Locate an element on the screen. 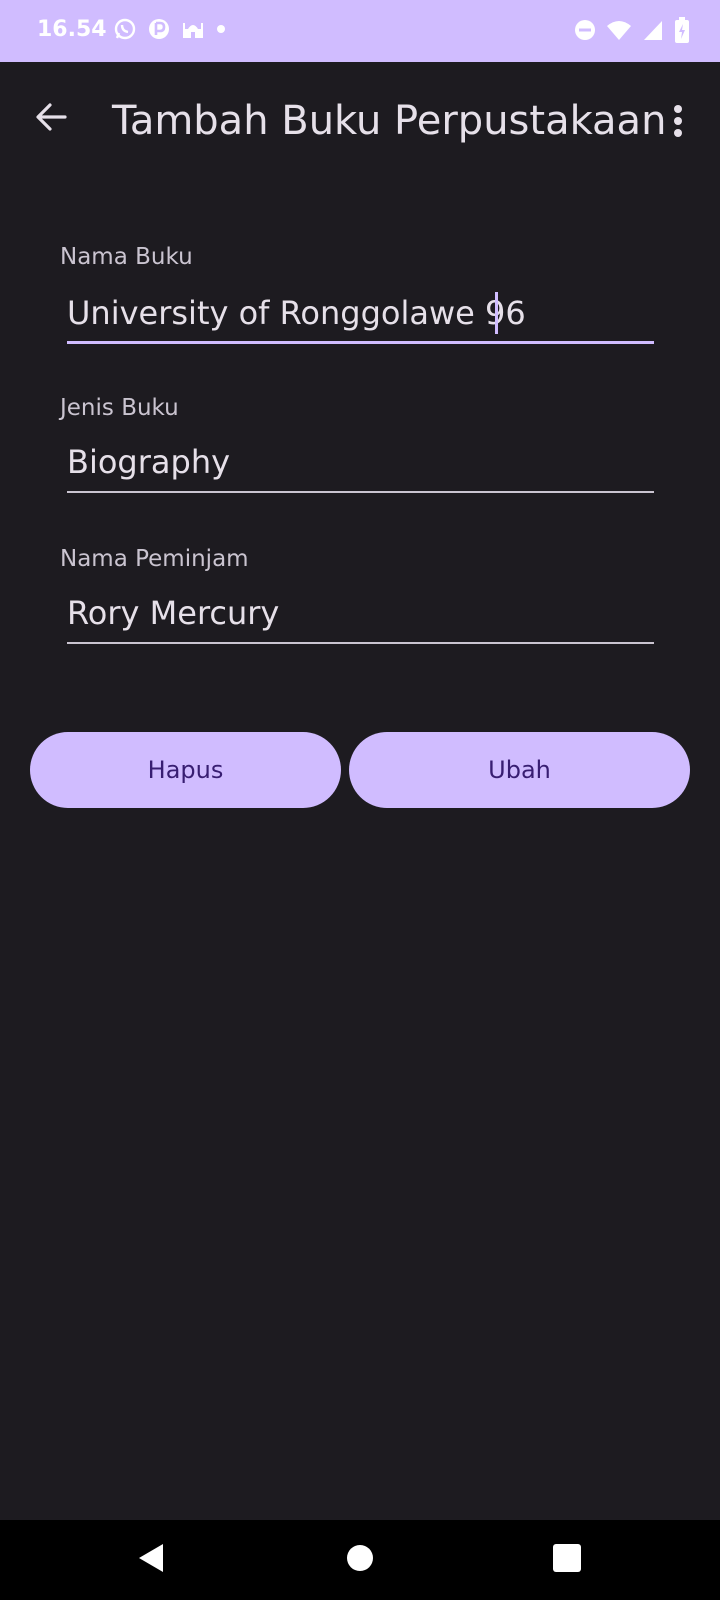 The height and width of the screenshot is (1600, 720). status-notification-icons is located at coordinates (170, 29).